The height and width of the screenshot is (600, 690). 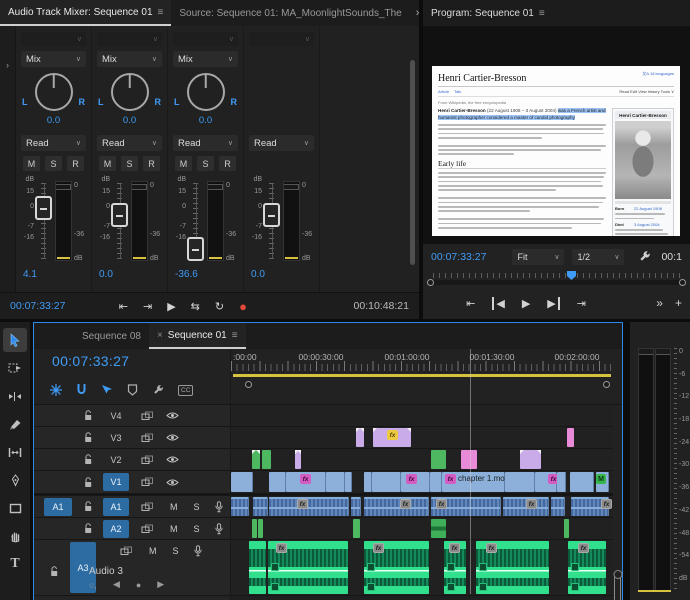 I want to click on keyframe-toggle-icon: ○,, so click(x=93, y=585).